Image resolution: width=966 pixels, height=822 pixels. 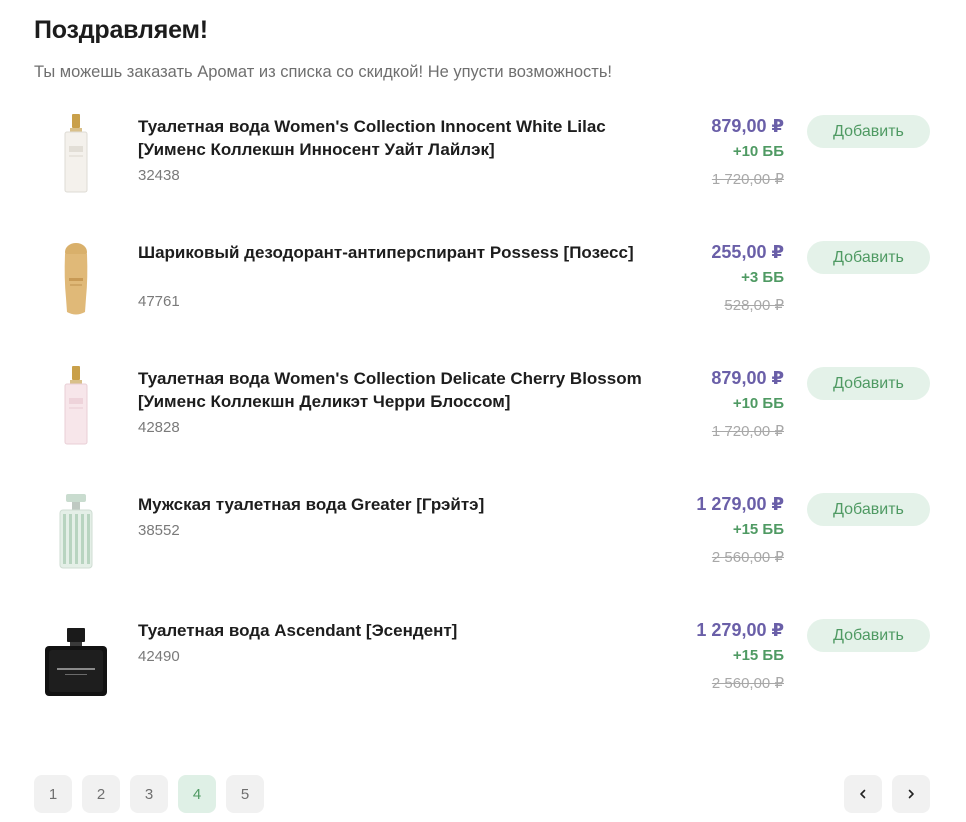 I want to click on page-button-3: 3, so click(x=149, y=794).